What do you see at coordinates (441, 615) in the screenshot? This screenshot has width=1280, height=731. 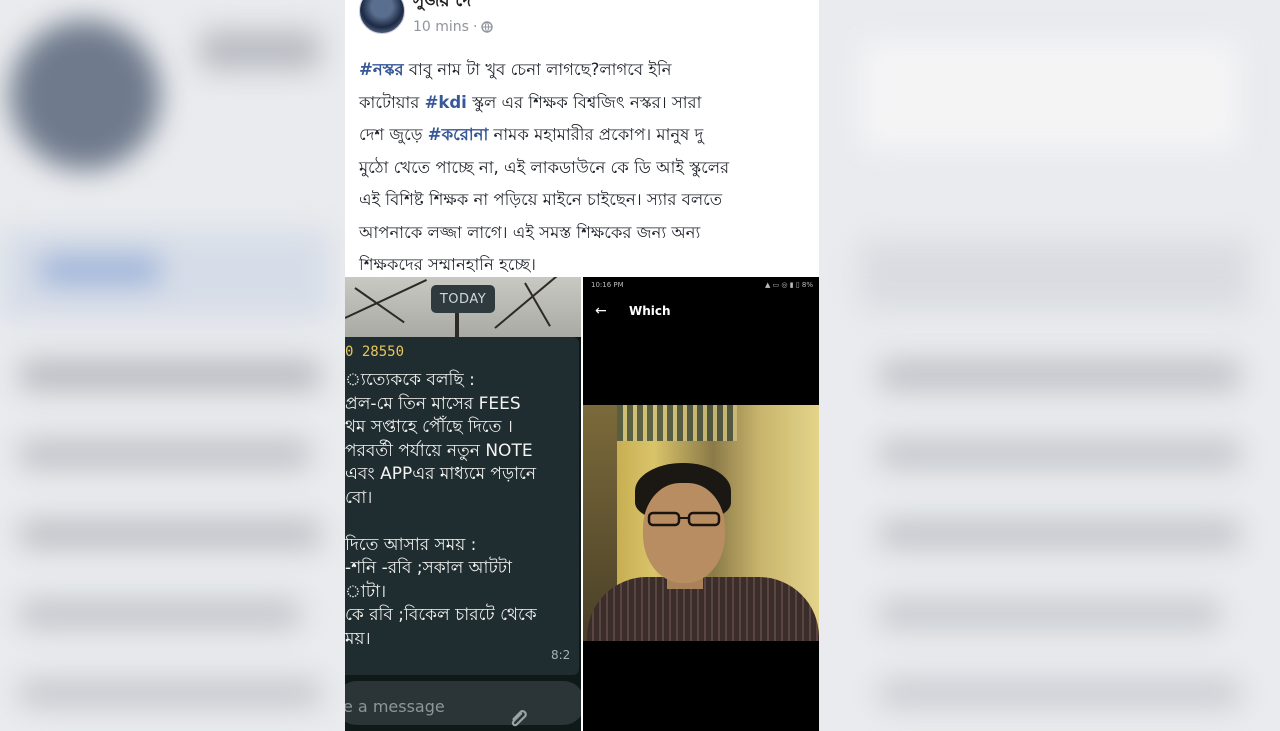 I see `chat-message-line: কে রবি ;বিকেল চারটে থেকে` at bounding box center [441, 615].